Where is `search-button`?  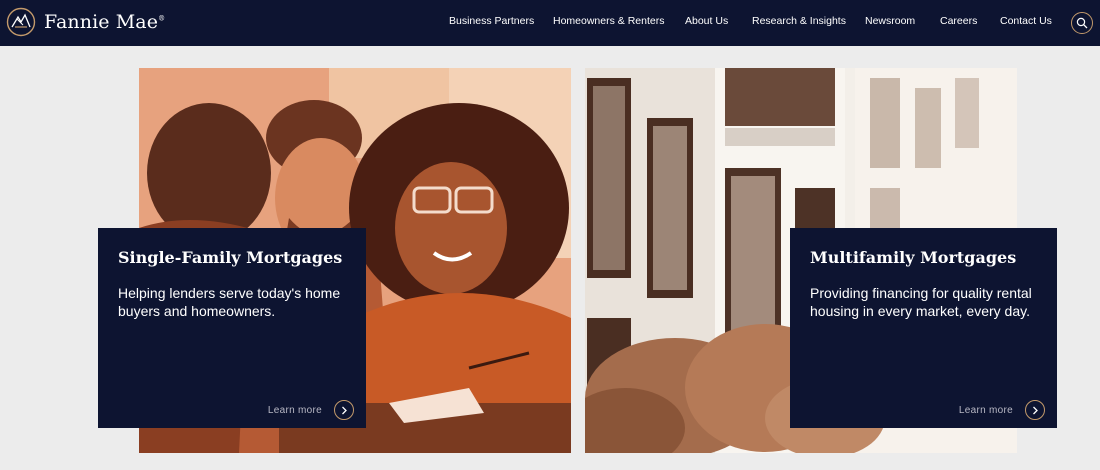
search-button is located at coordinates (1082, 23).